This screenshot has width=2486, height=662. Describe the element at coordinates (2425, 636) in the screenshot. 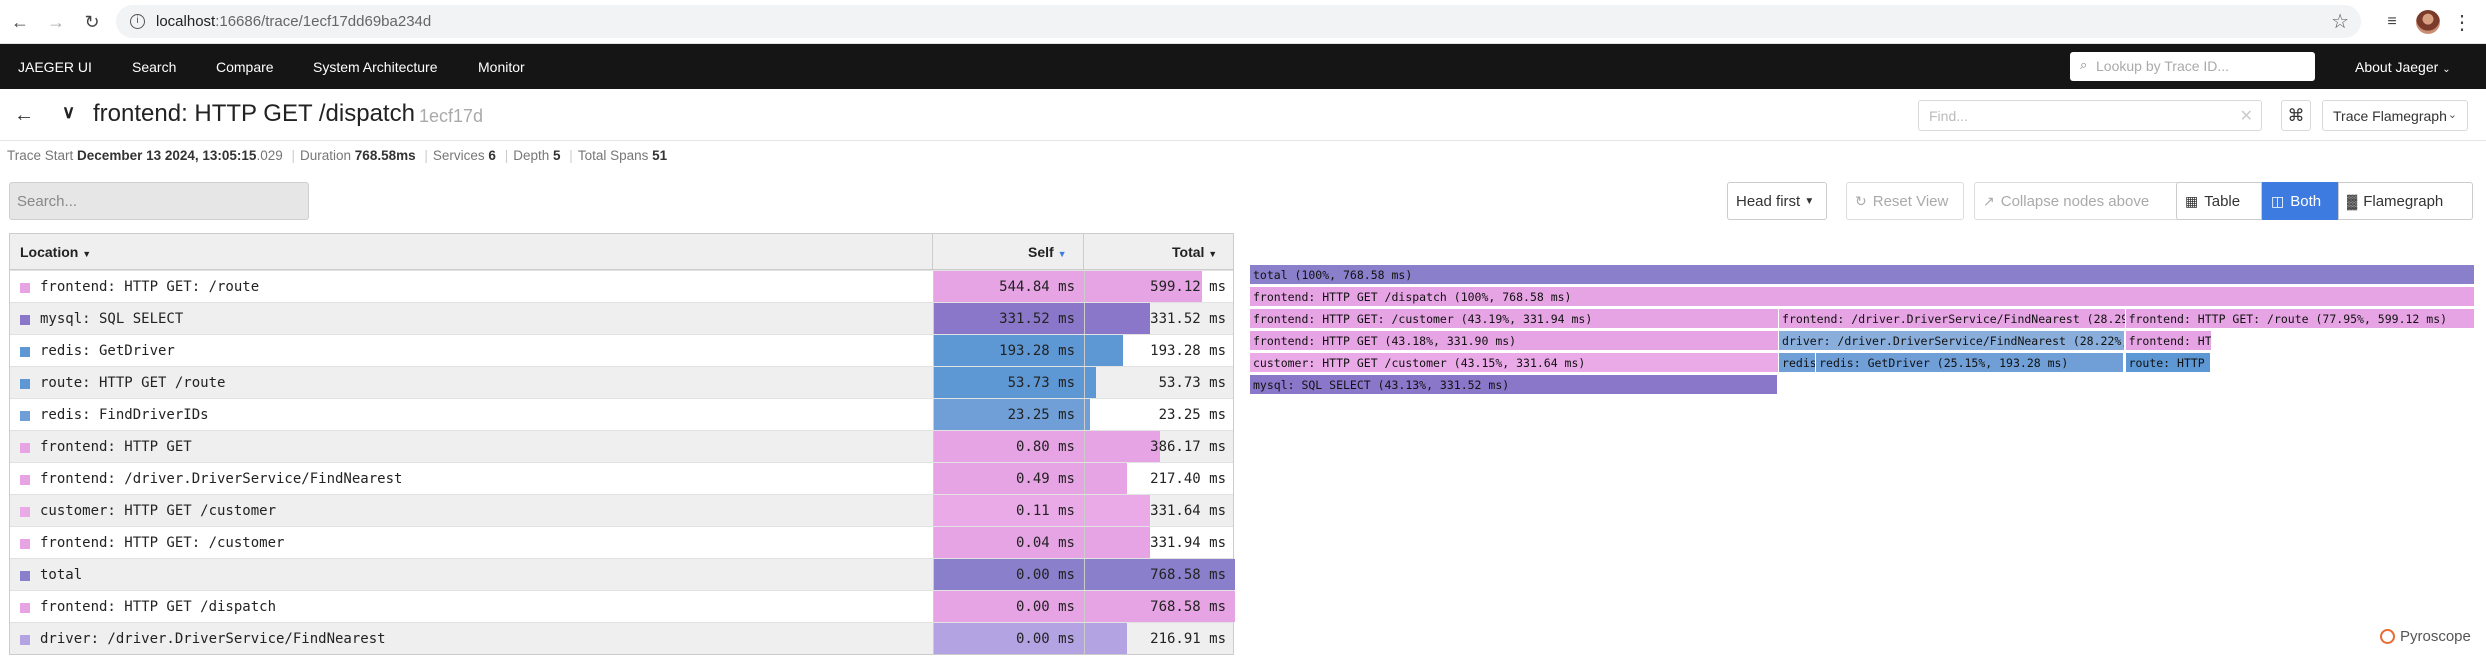

I see `pyroscope-brand: Pyroscope` at that location.